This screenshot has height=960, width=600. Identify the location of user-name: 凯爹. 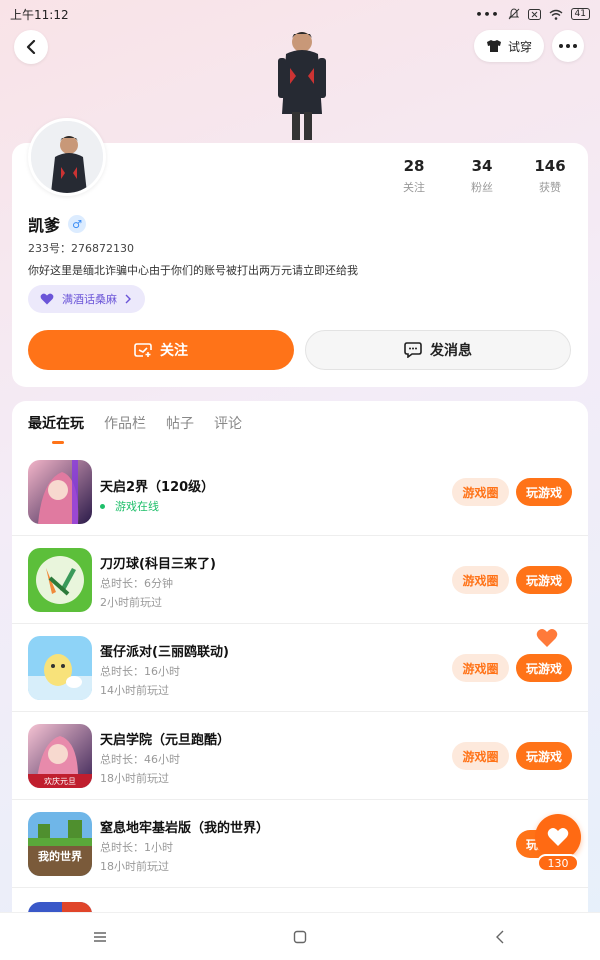
(44, 225).